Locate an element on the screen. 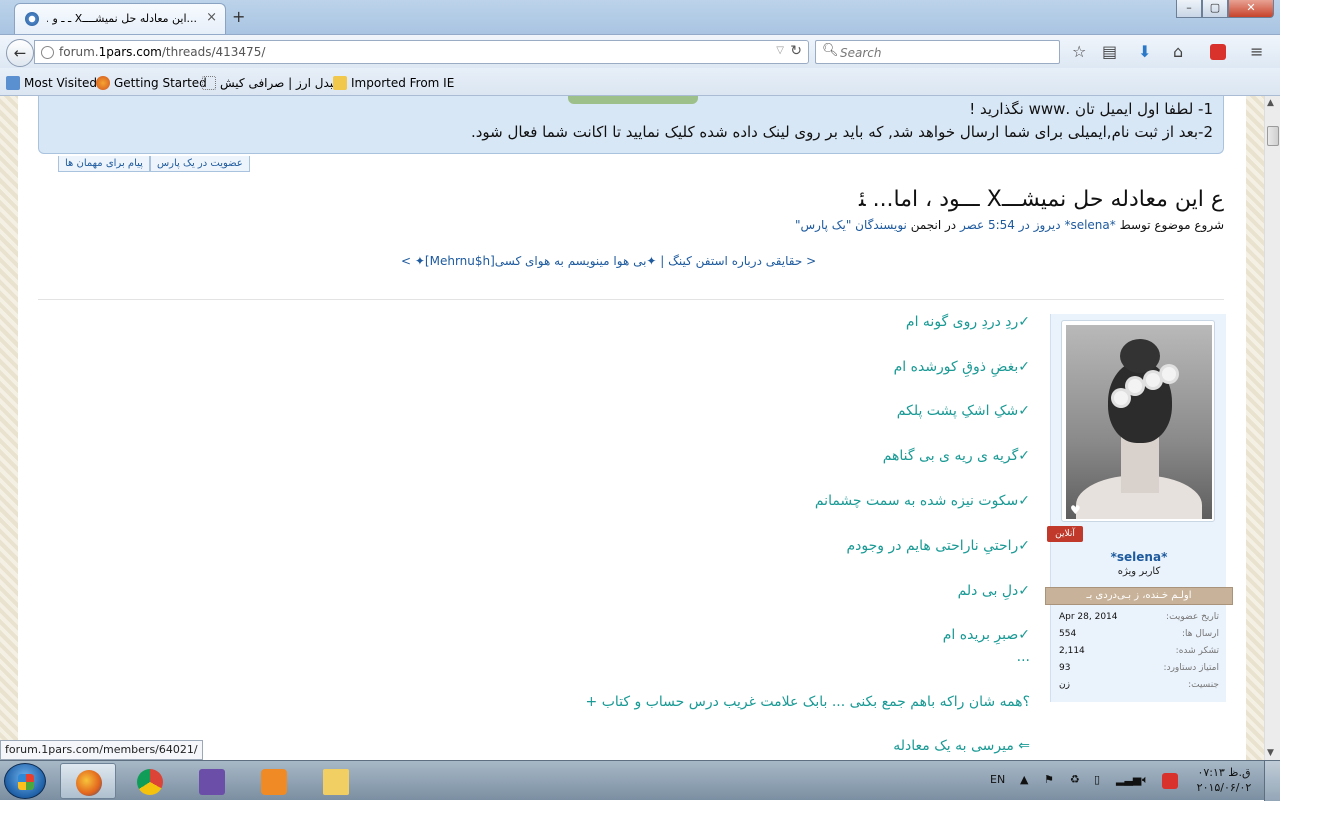  avatar: ♥ is located at coordinates (1139, 422).